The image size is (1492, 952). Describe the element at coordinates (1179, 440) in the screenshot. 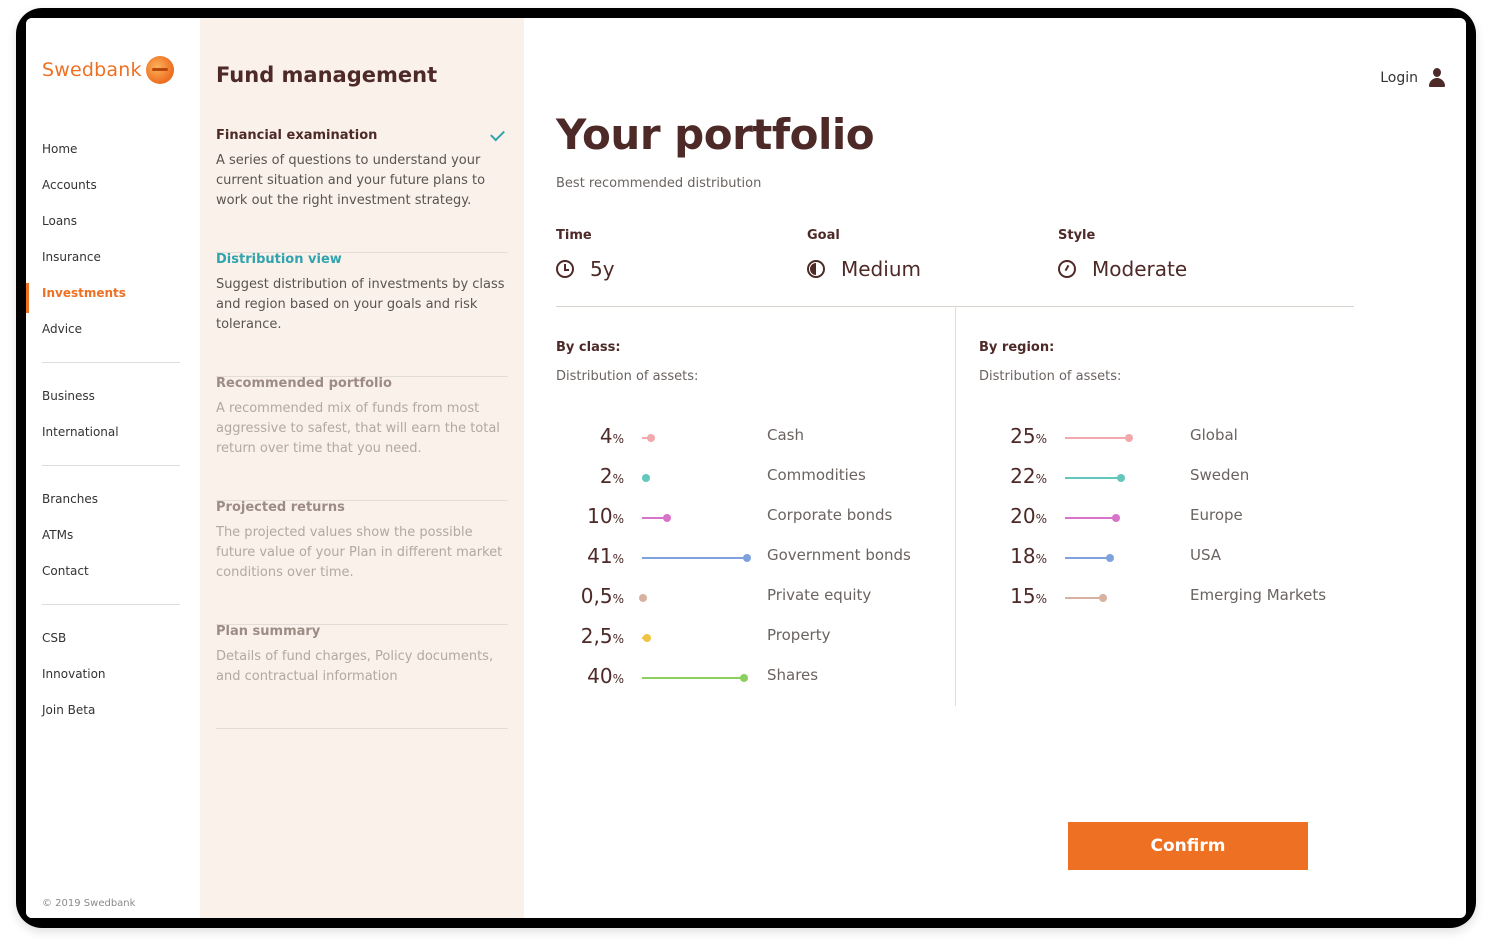

I see `distribution-row: 25% Global` at that location.